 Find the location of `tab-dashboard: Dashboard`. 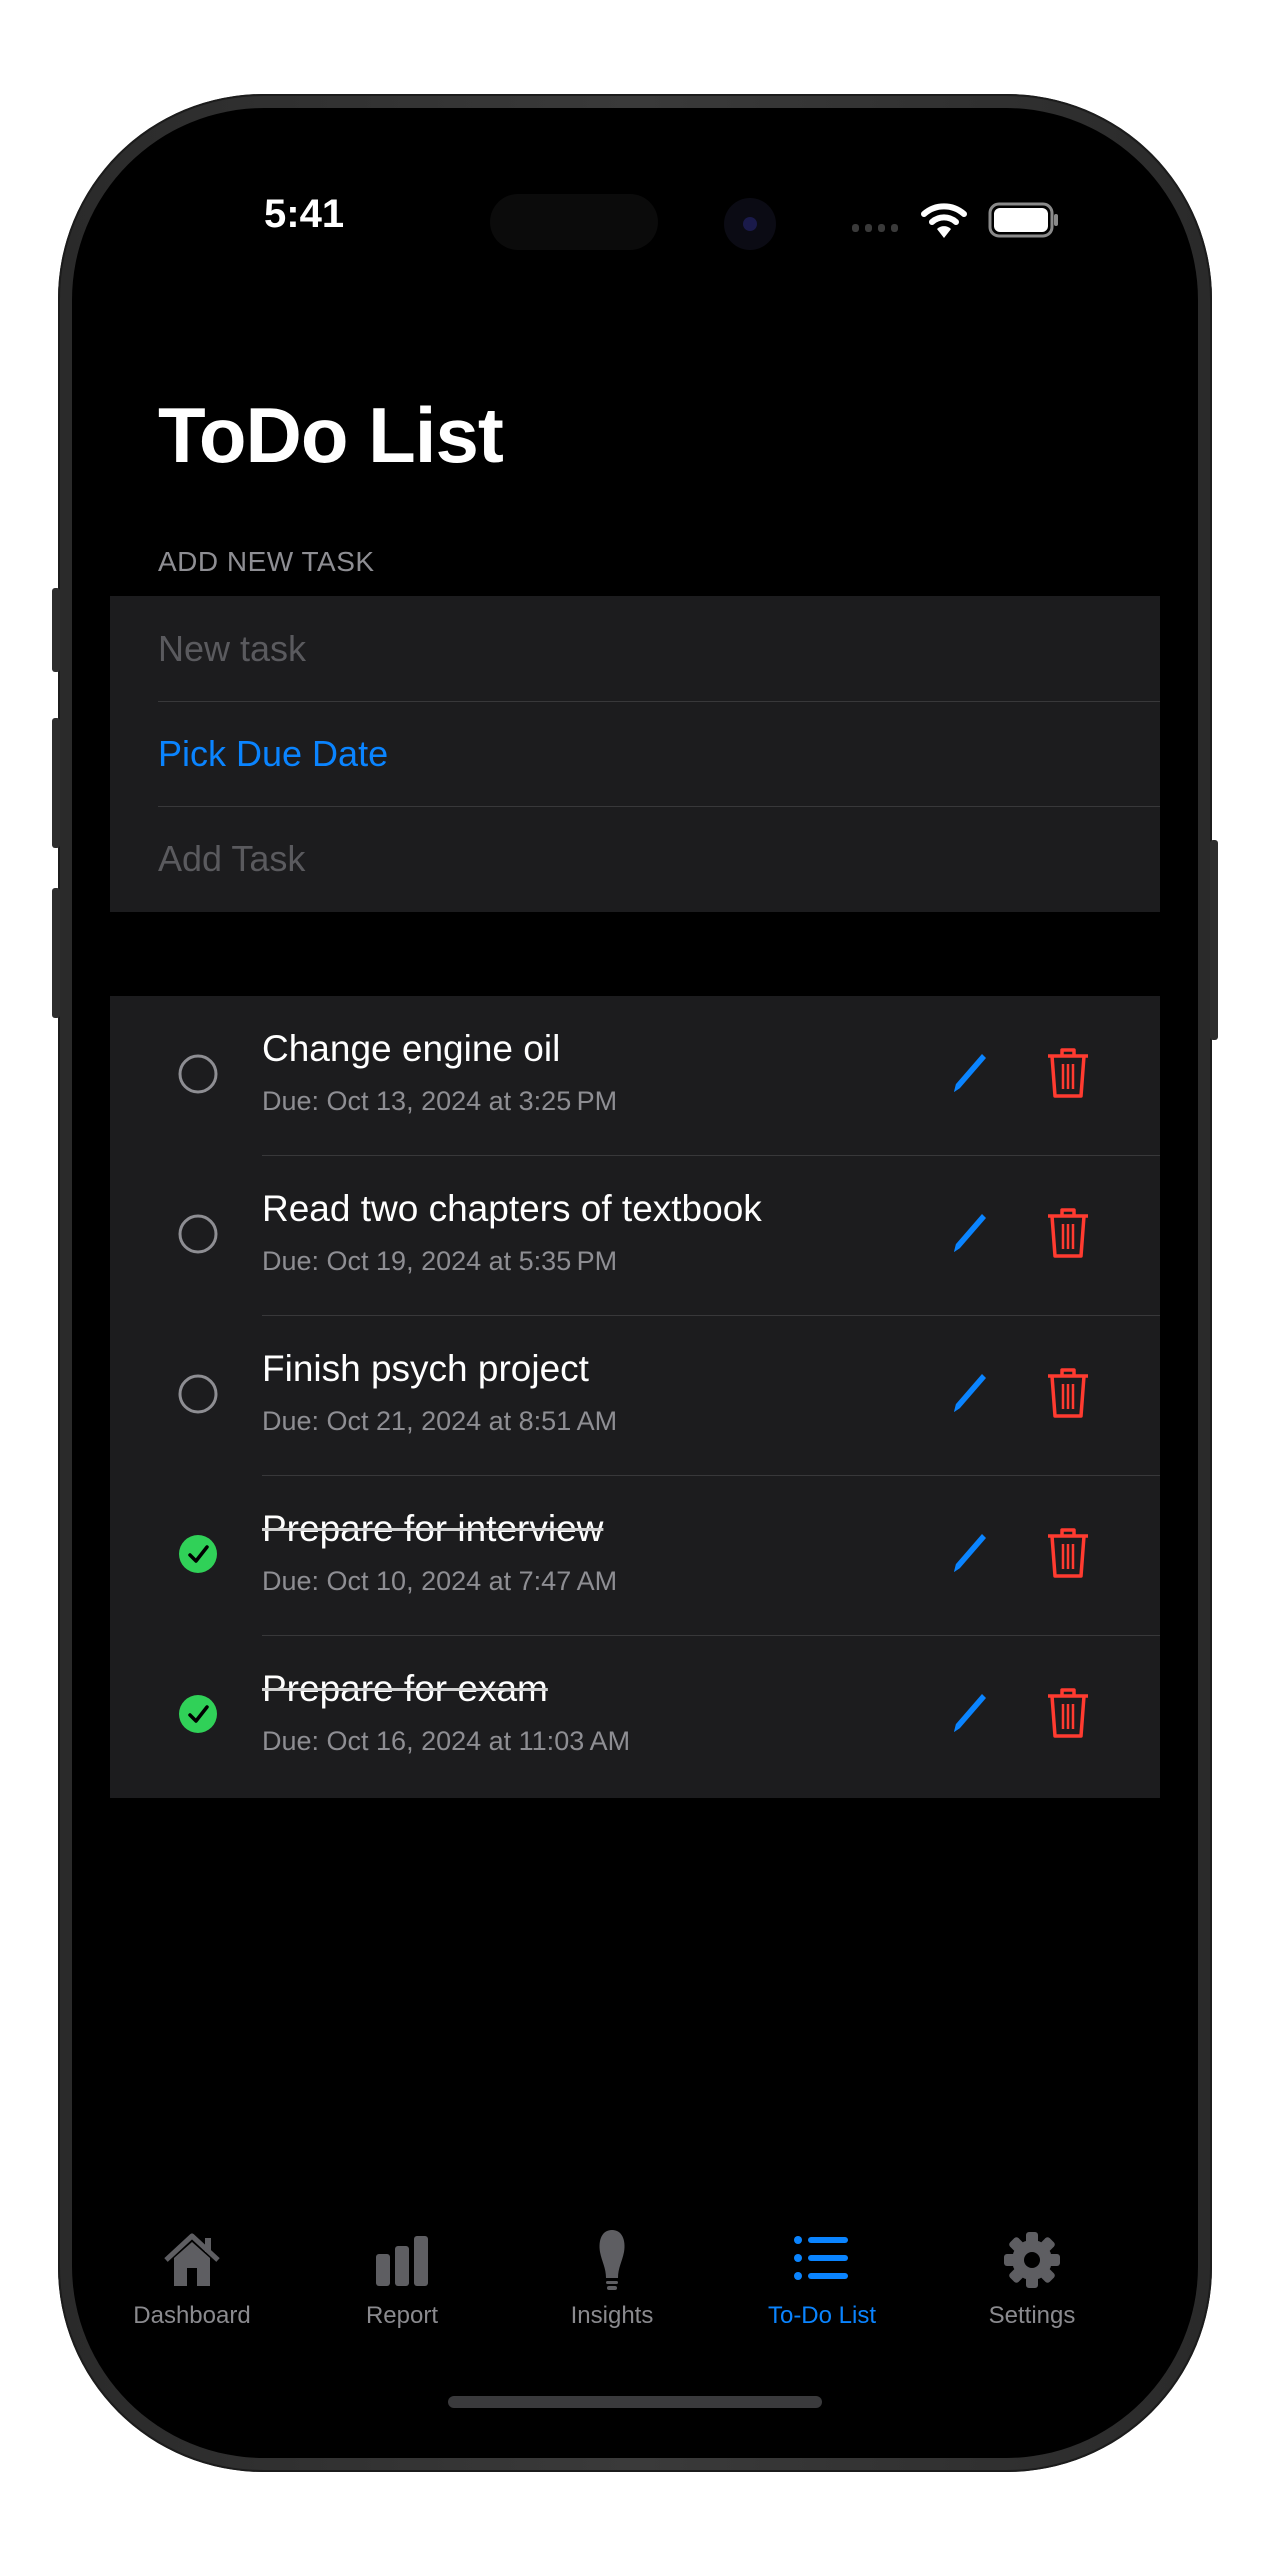

tab-dashboard: Dashboard is located at coordinates (192, 2279).